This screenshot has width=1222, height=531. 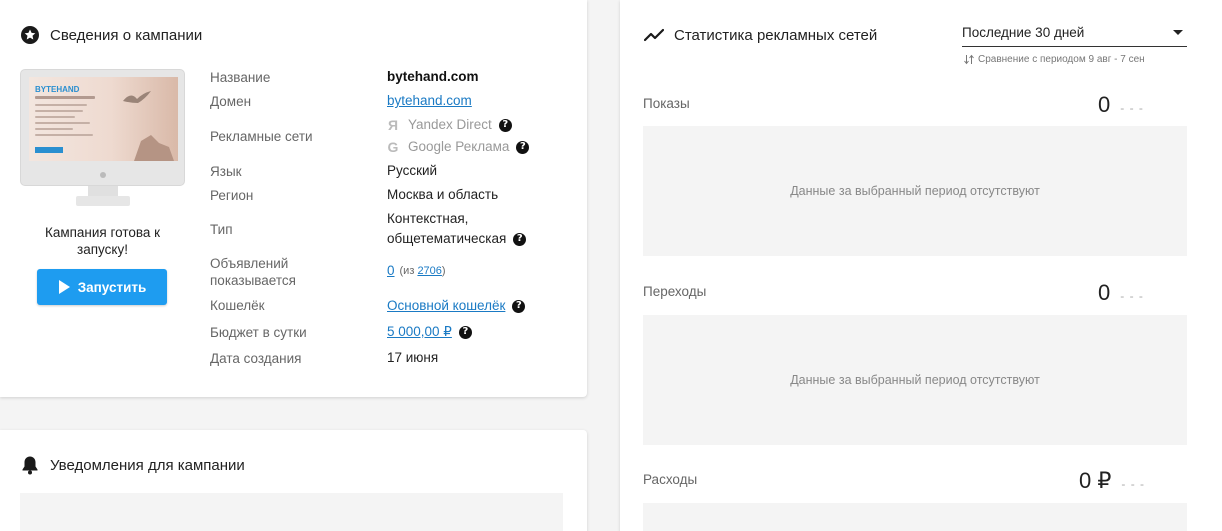 What do you see at coordinates (505, 125) in the screenshot?
I see `yandex-help-icon: ?` at bounding box center [505, 125].